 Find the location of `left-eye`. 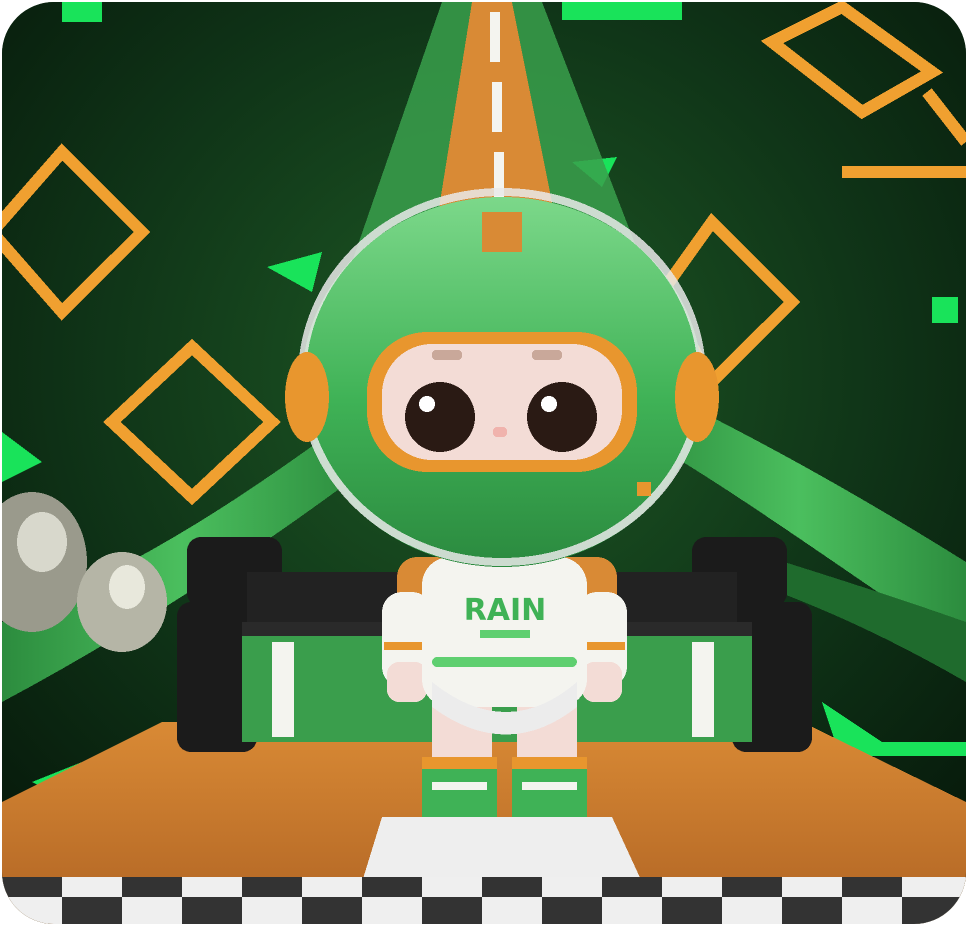

left-eye is located at coordinates (440, 417).